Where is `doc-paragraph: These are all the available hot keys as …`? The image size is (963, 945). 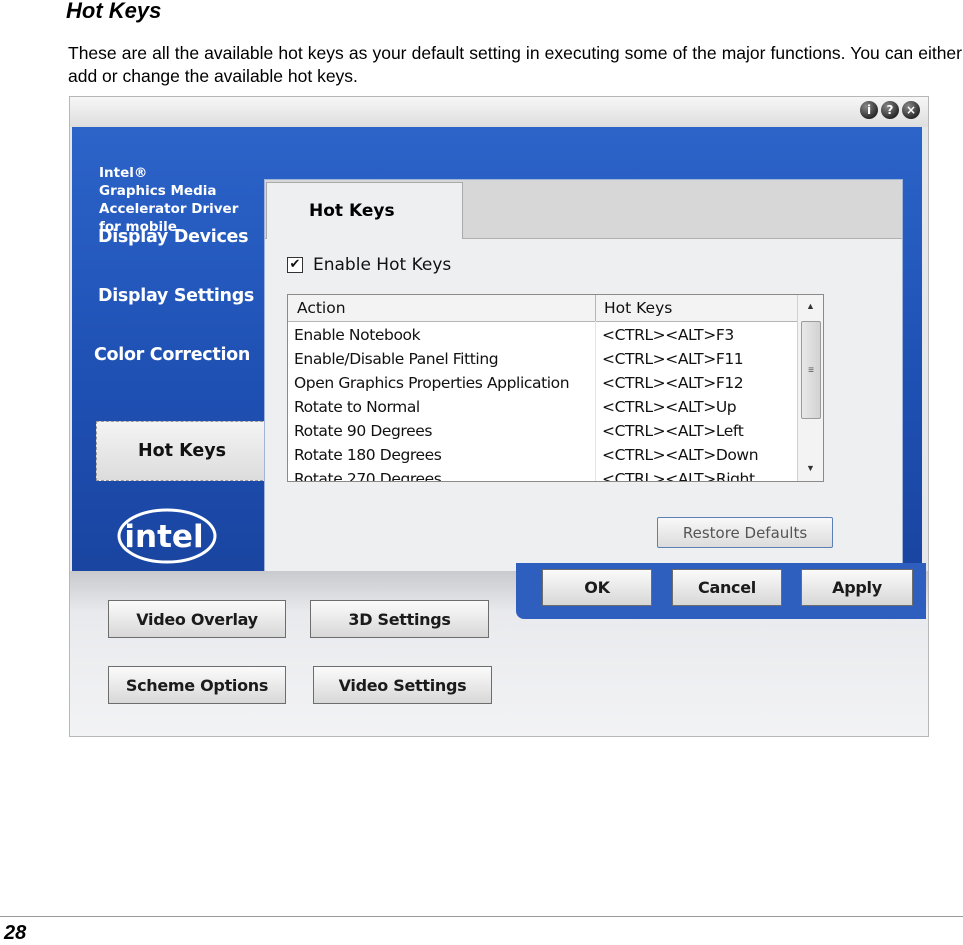 doc-paragraph: These are all the available hot keys as … is located at coordinates (515, 64).